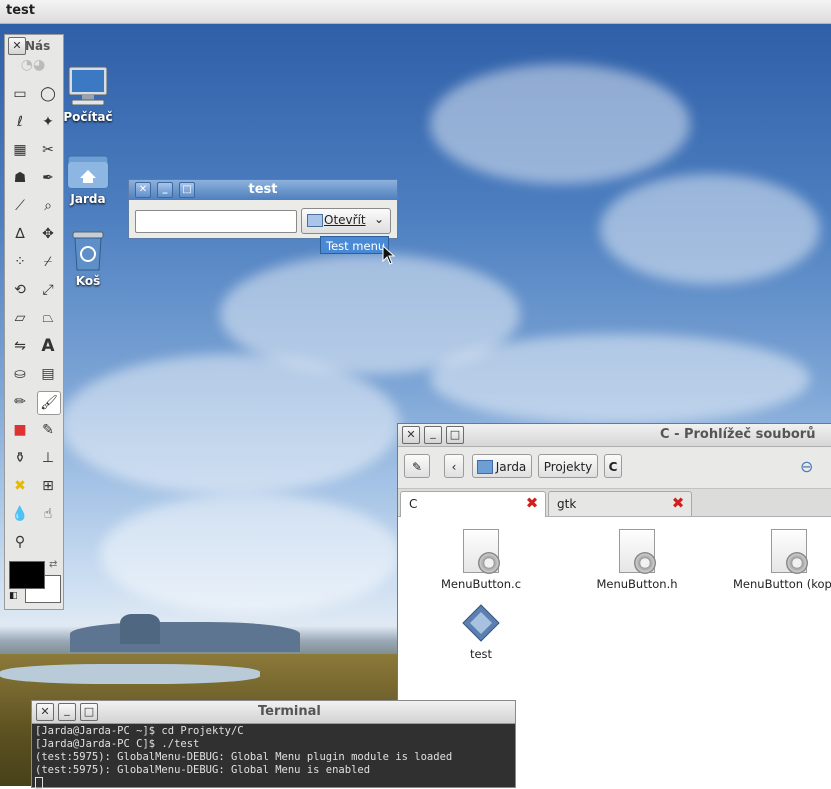 This screenshot has width=831, height=789. I want to click on window-titlebar: ✕ _ □ C - Prohlížeč souborů, so click(614, 435).